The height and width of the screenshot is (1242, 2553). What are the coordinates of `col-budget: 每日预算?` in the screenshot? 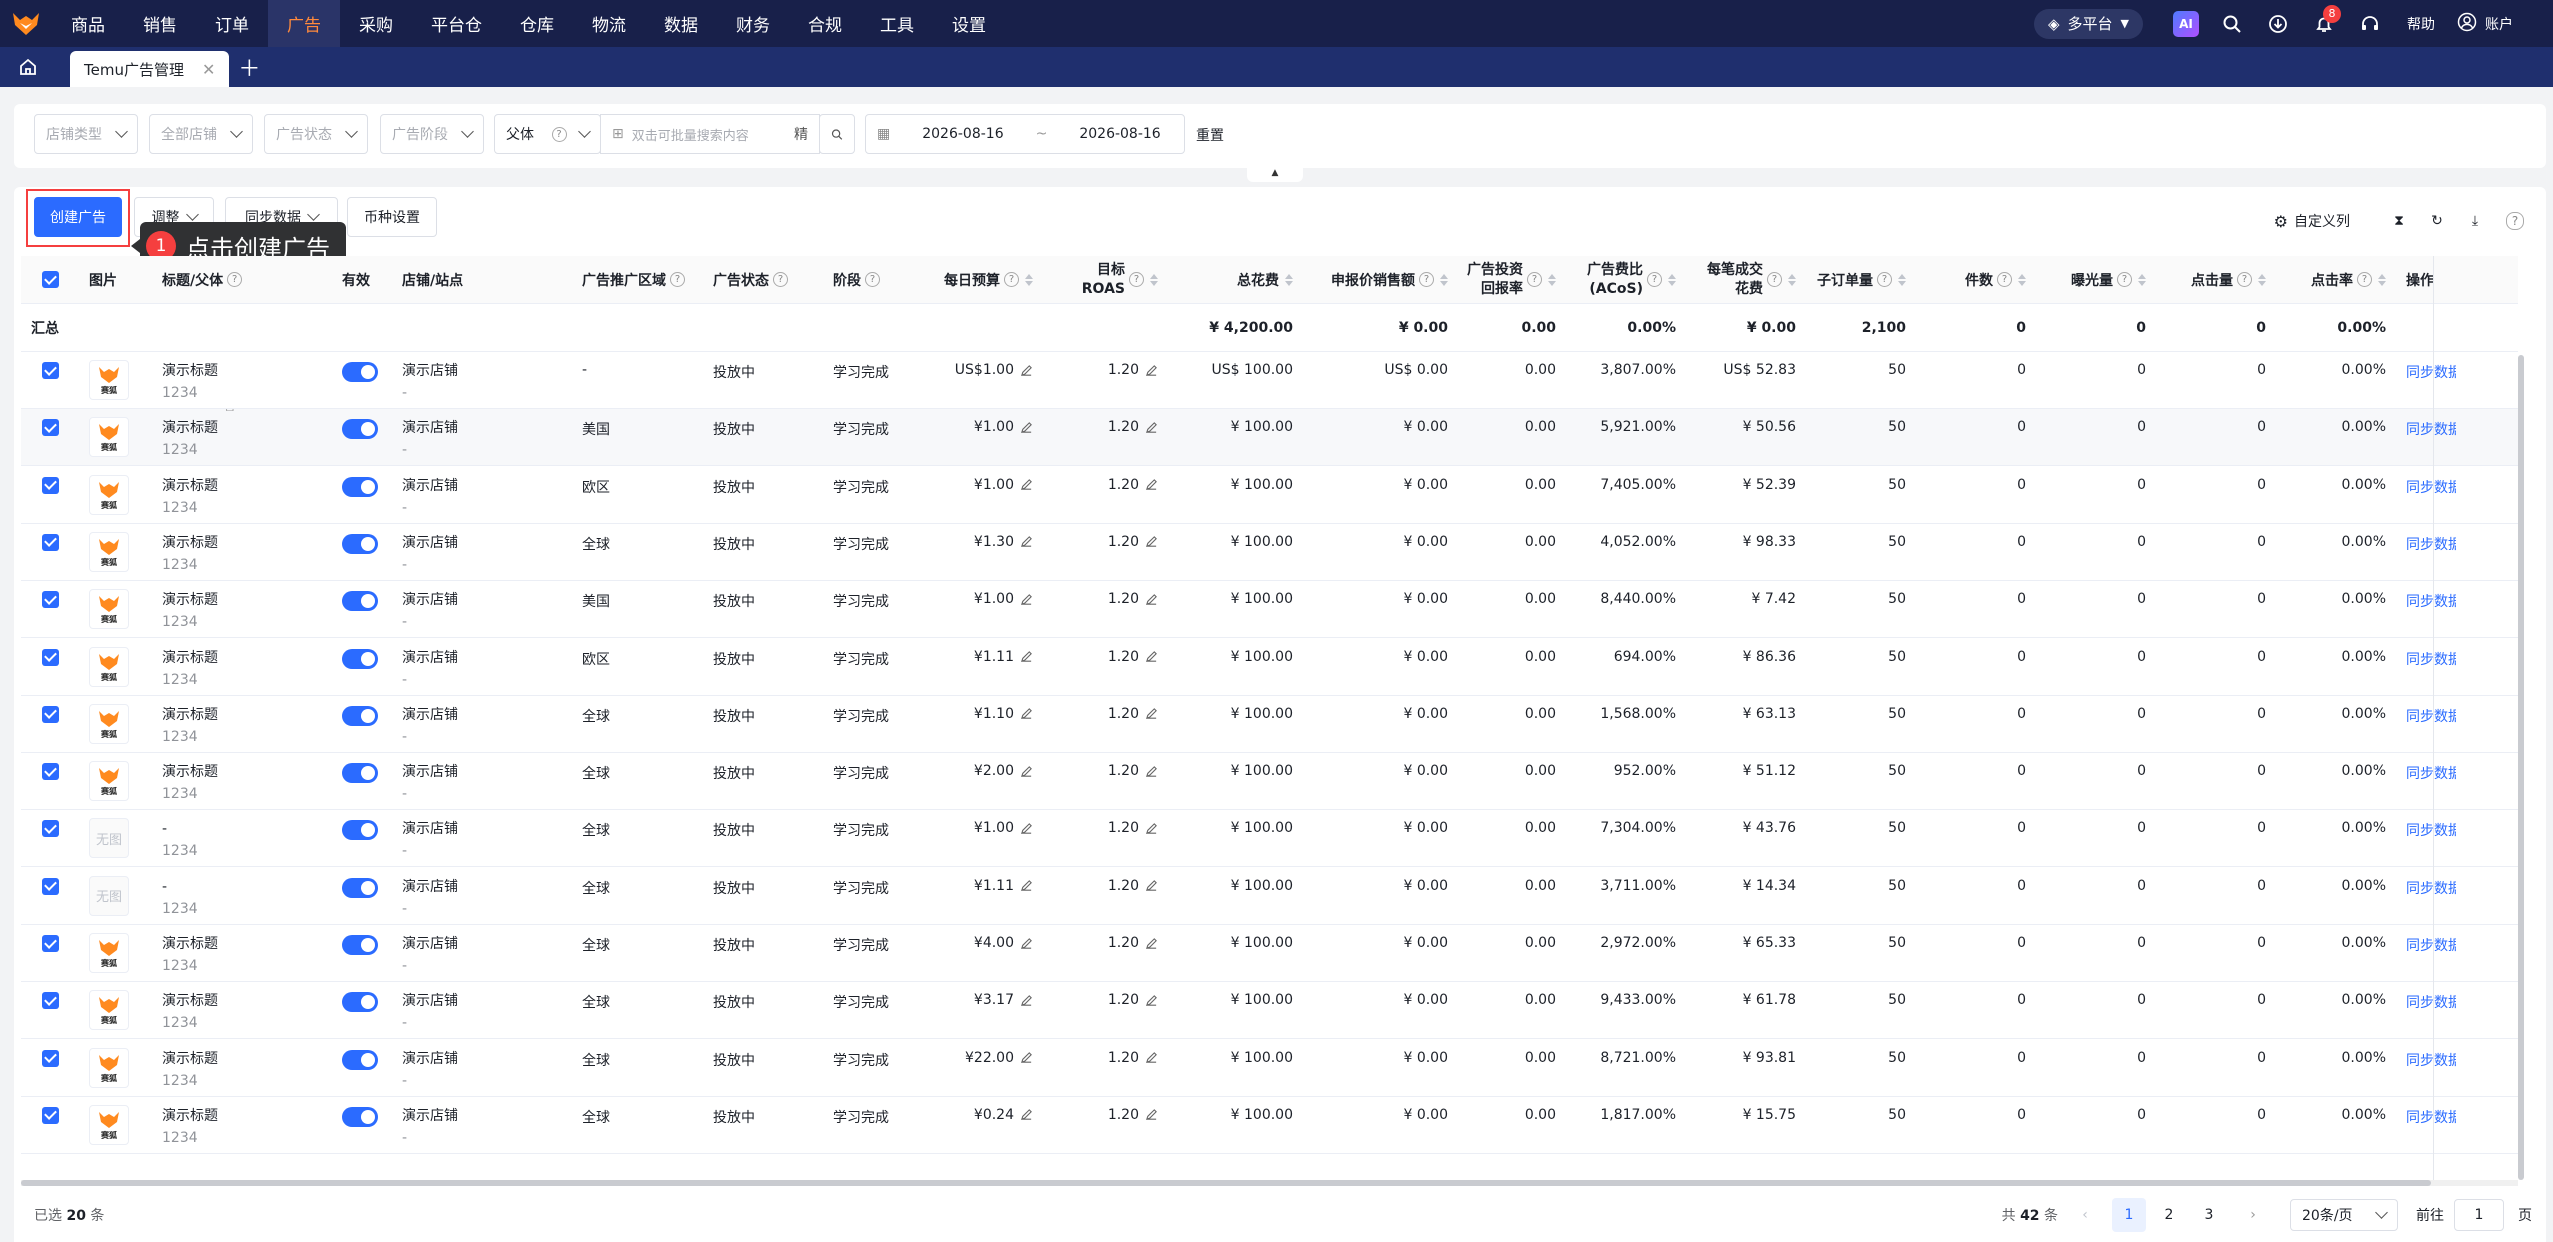 It's located at (985, 279).